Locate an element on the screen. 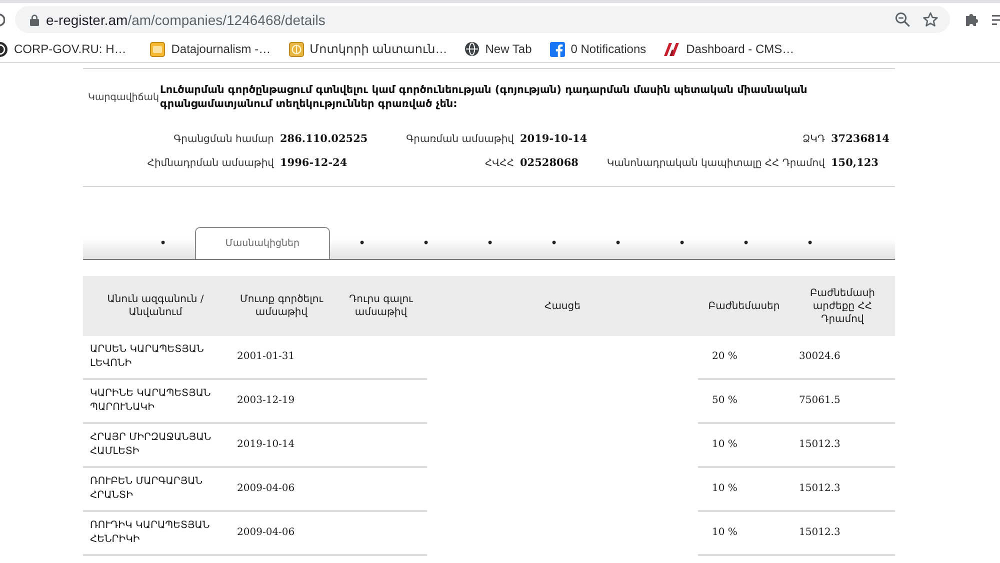  table-cell: 2019-10-14 is located at coordinates (266, 445).